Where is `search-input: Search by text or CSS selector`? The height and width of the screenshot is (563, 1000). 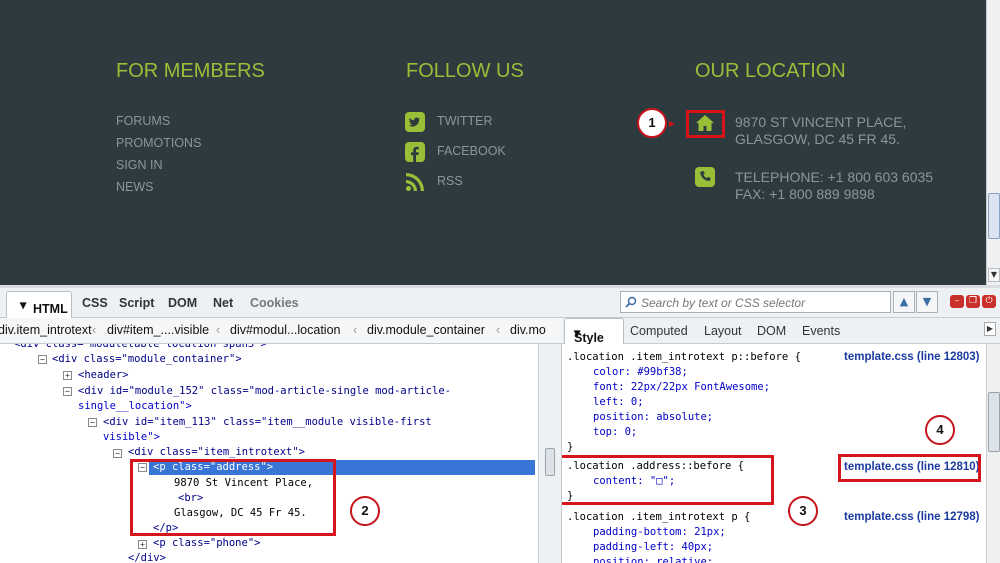 search-input: Search by text or CSS selector is located at coordinates (755, 302).